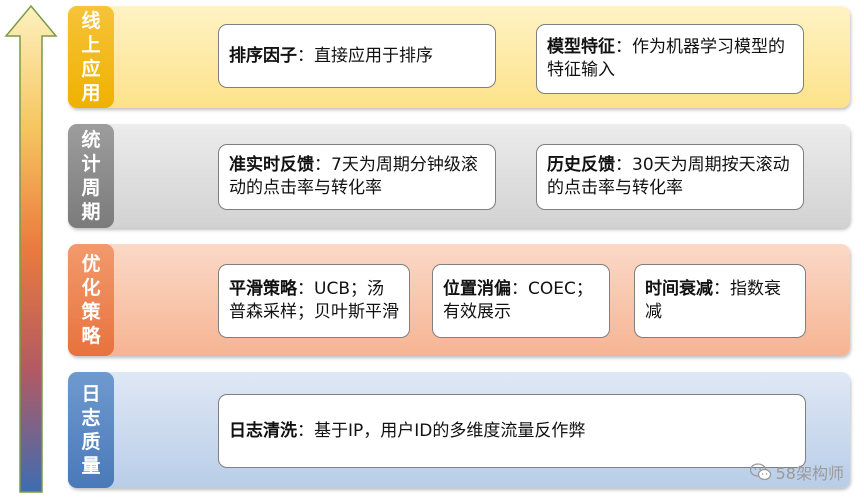 The height and width of the screenshot is (498, 864). I want to click on item-box: 日志清洗：基于IP，用户ID的多维度流量反作弊, so click(512, 431).